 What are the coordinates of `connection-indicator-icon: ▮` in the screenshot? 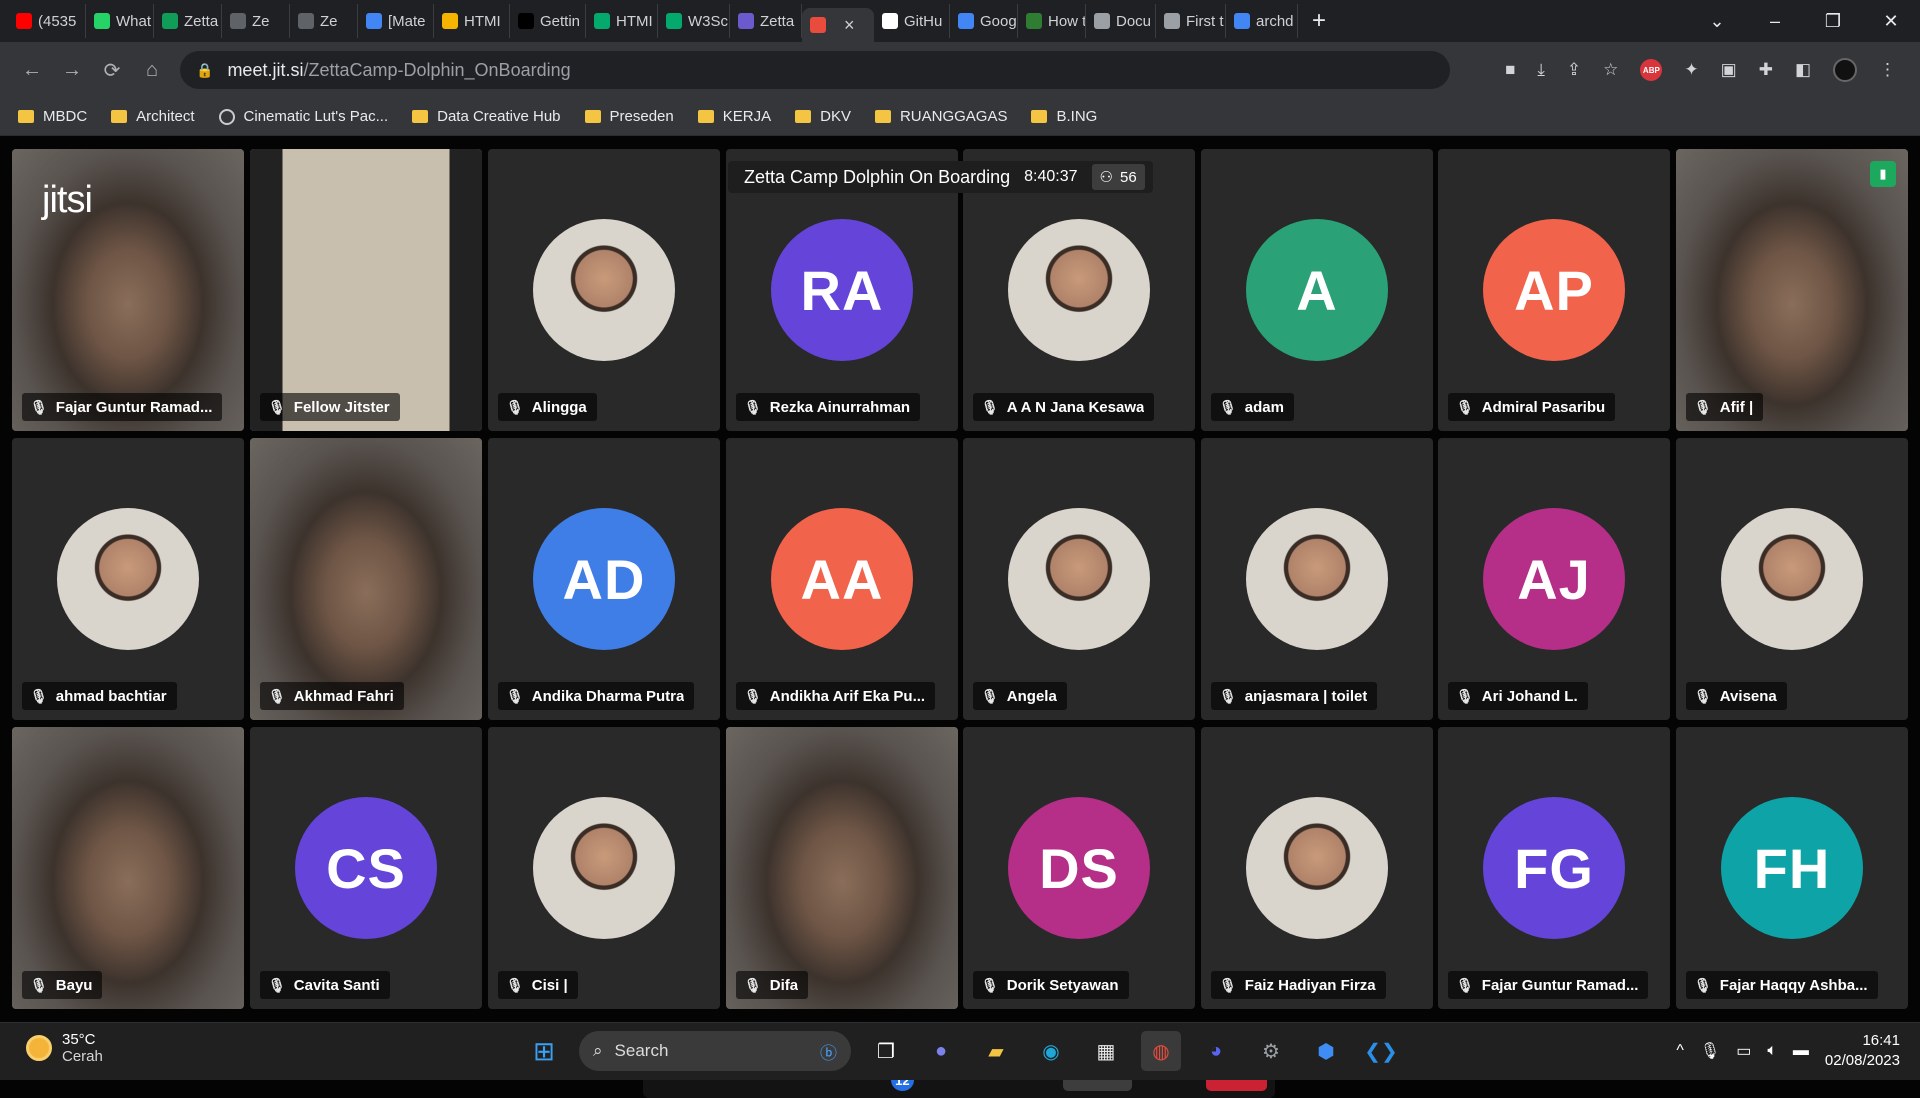 It's located at (1883, 174).